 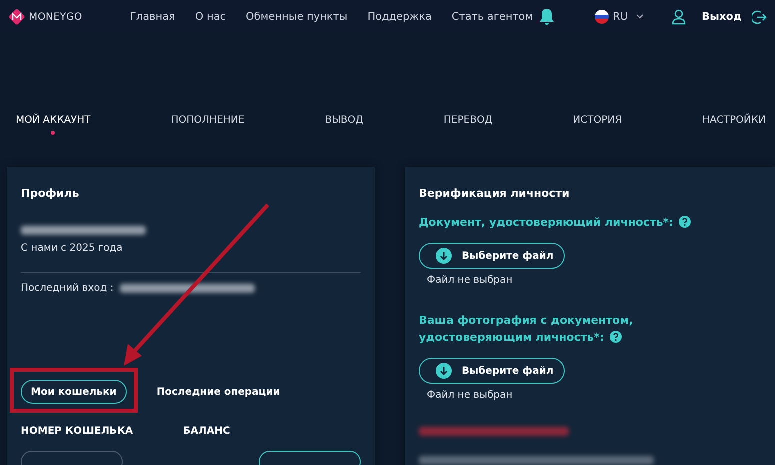 I want to click on tab: ВЫВОД, so click(x=344, y=125).